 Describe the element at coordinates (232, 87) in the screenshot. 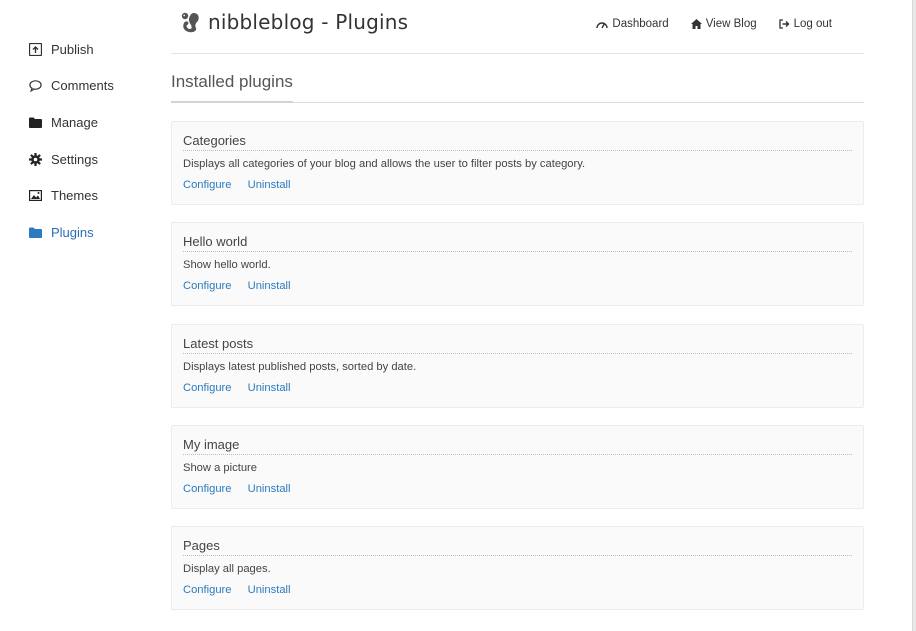

I see `section-title: Installed plugins` at that location.